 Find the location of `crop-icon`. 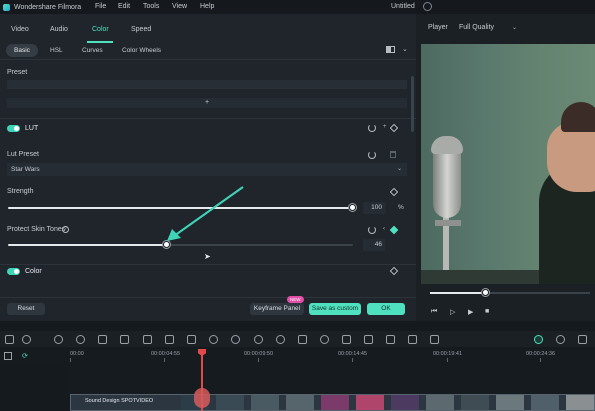

crop-icon is located at coordinates (147, 339).